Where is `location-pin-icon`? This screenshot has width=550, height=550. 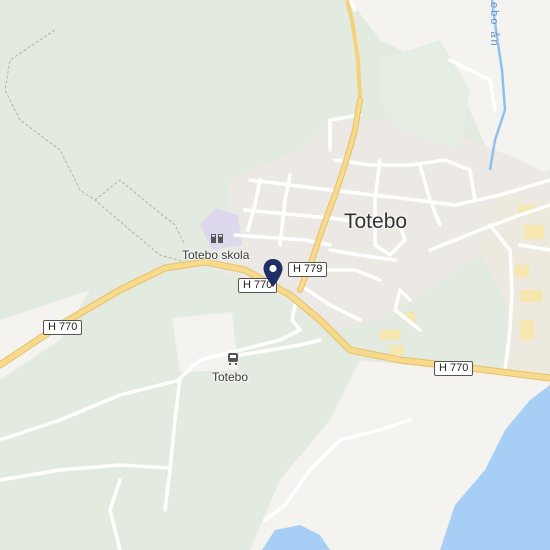 location-pin-icon is located at coordinates (273, 273).